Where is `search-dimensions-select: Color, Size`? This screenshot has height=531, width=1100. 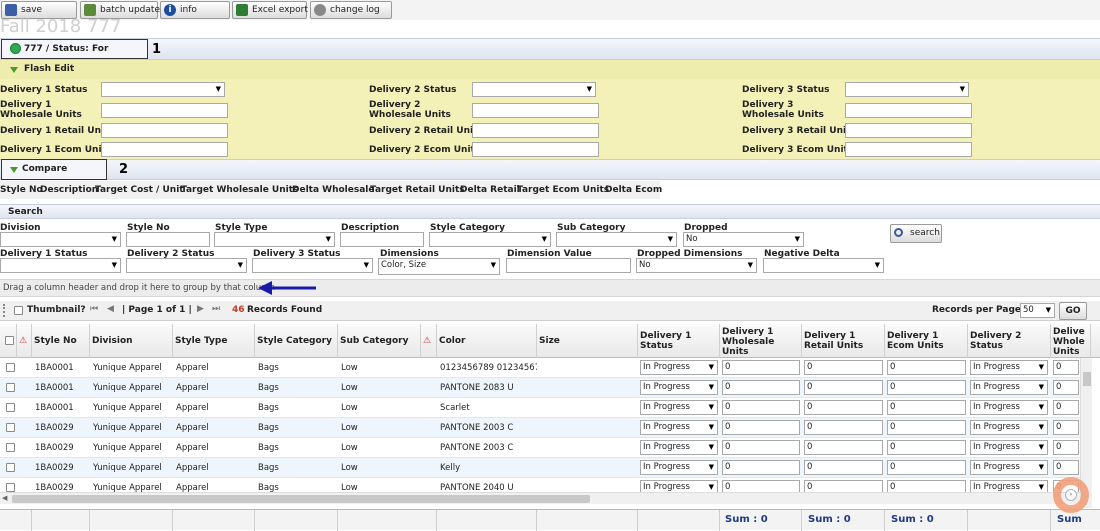 search-dimensions-select: Color, Size is located at coordinates (439, 266).